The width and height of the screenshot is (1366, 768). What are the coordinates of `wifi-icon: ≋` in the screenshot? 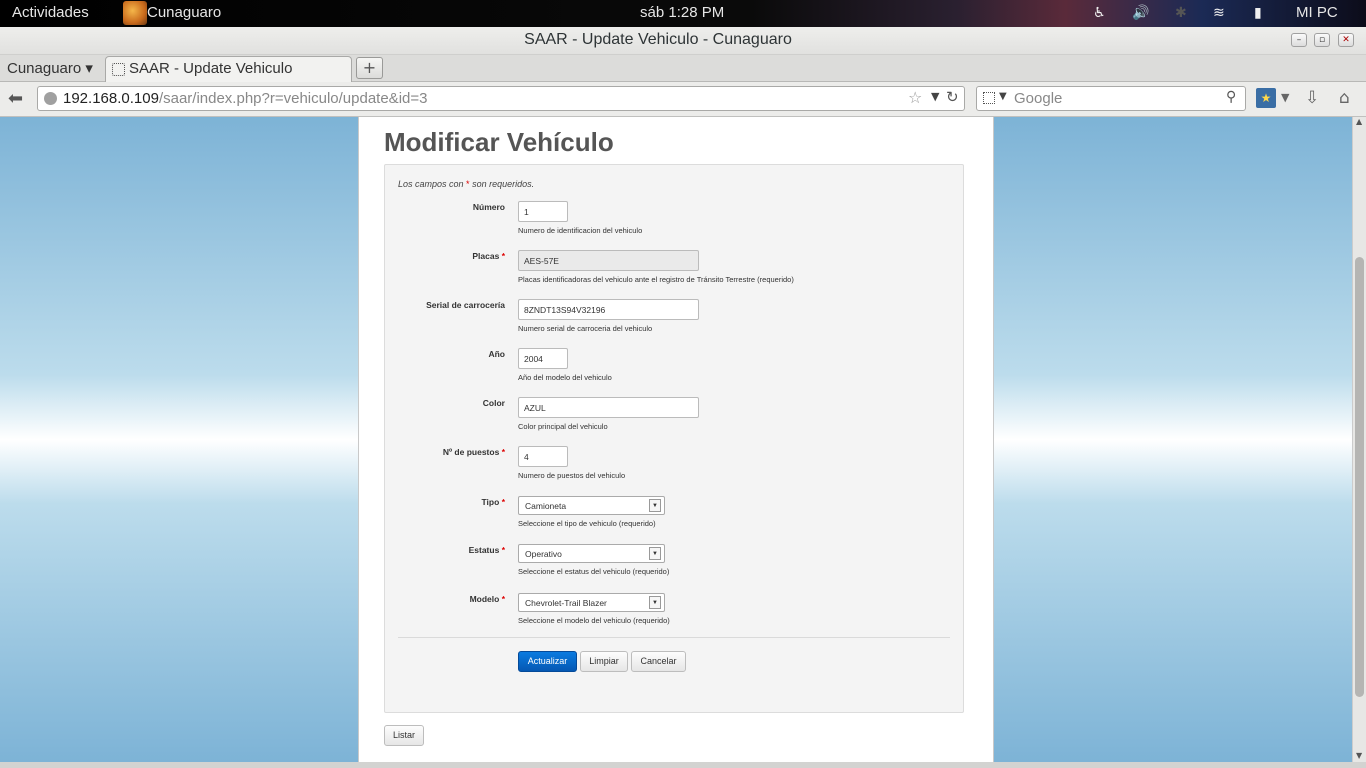 It's located at (1219, 13).